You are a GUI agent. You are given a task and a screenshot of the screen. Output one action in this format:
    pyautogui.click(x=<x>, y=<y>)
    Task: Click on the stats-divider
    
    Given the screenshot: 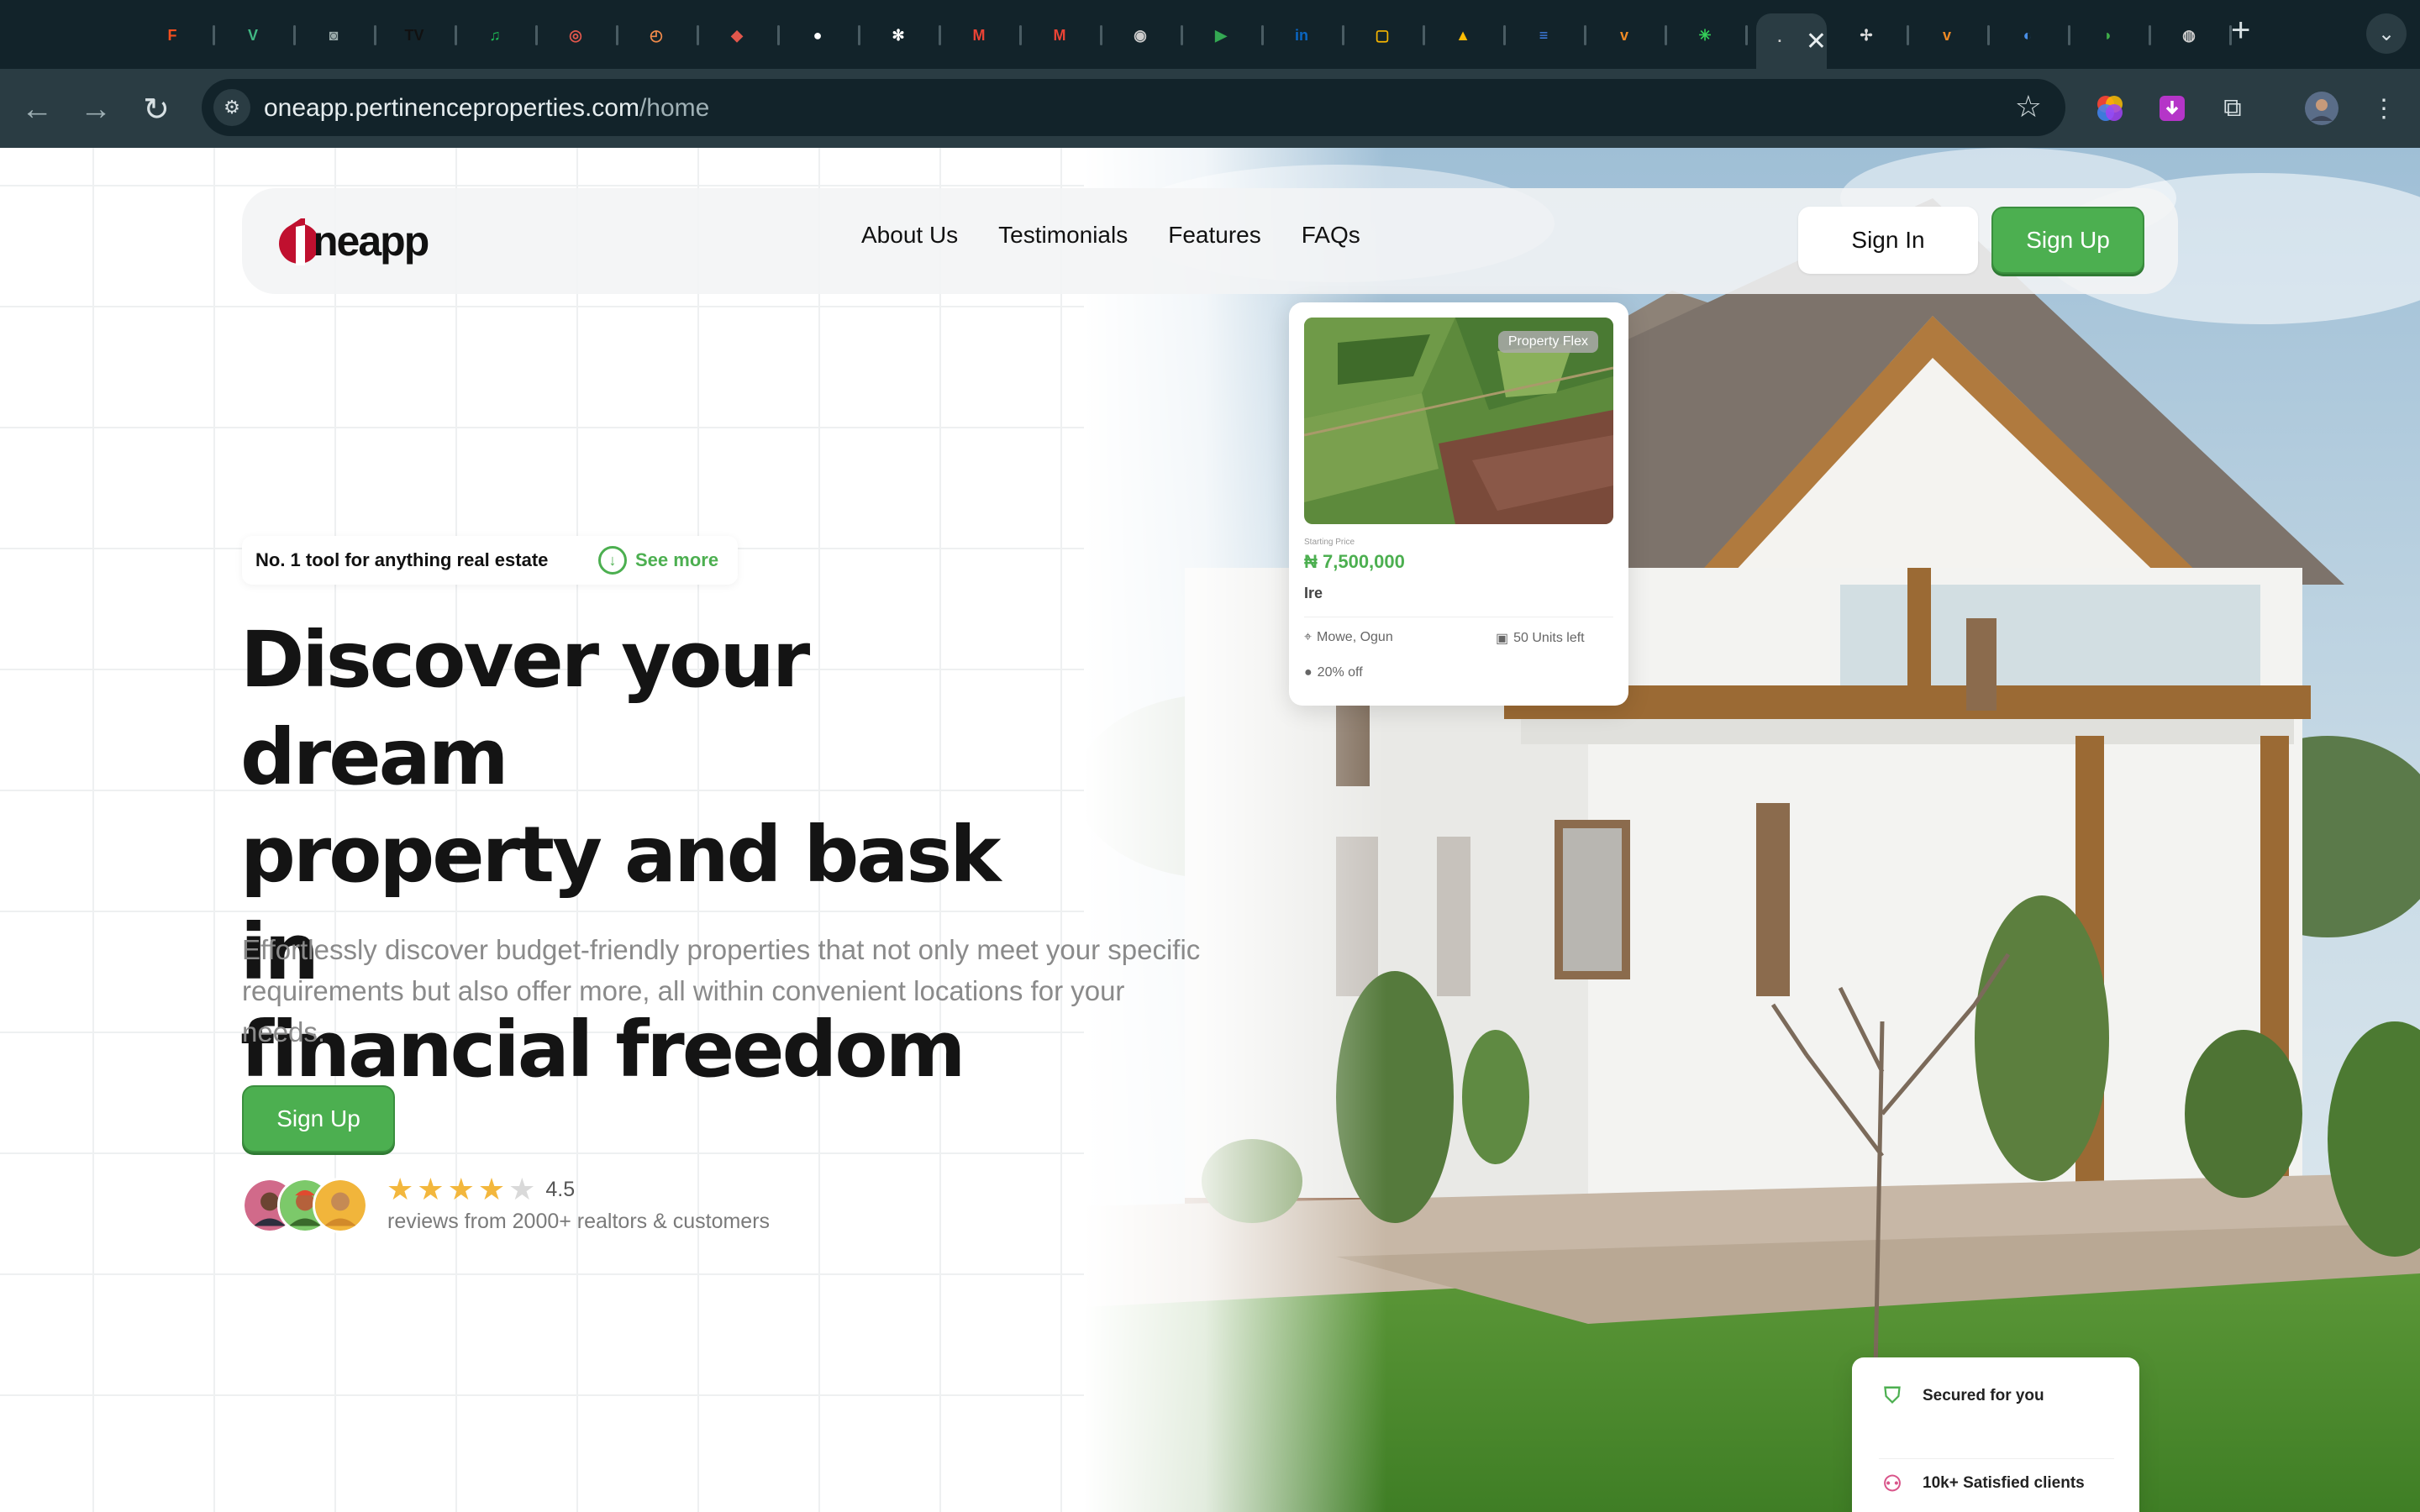 What is the action you would take?
    pyautogui.click(x=1996, y=1458)
    